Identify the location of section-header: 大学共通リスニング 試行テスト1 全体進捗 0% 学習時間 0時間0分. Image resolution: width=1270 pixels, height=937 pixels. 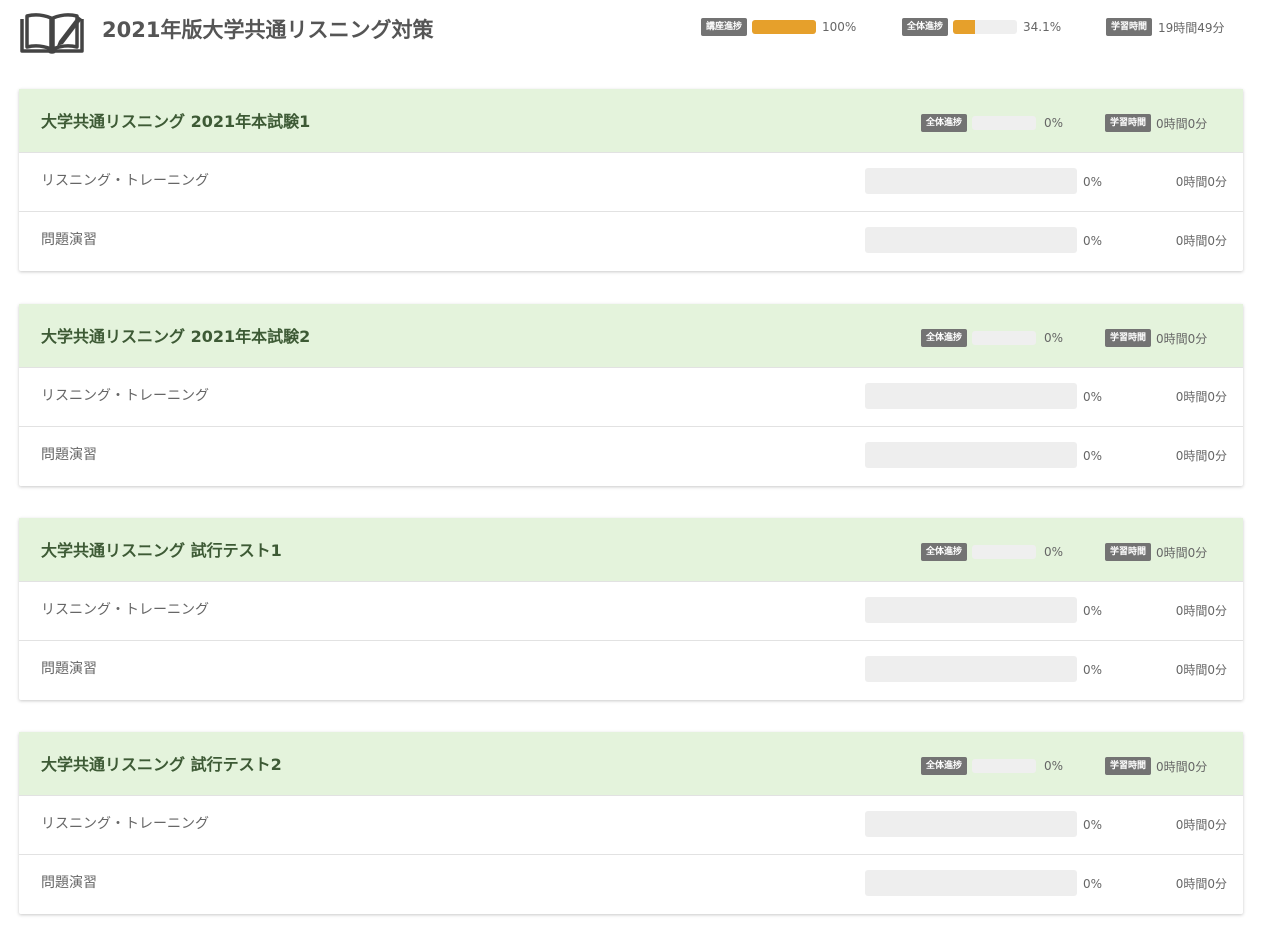
(631, 549).